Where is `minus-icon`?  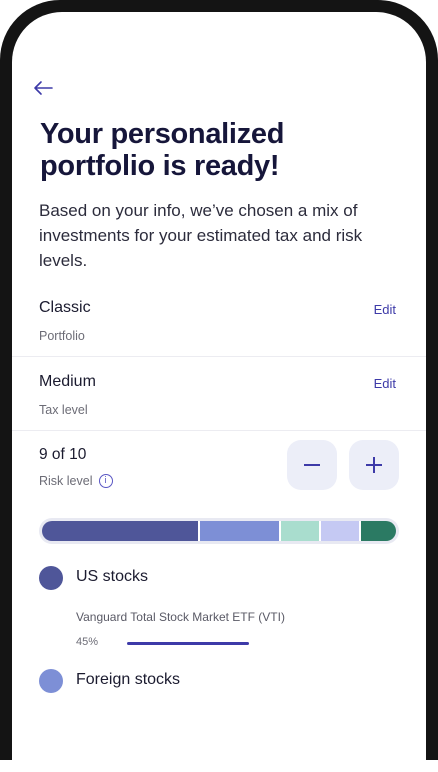 minus-icon is located at coordinates (312, 465).